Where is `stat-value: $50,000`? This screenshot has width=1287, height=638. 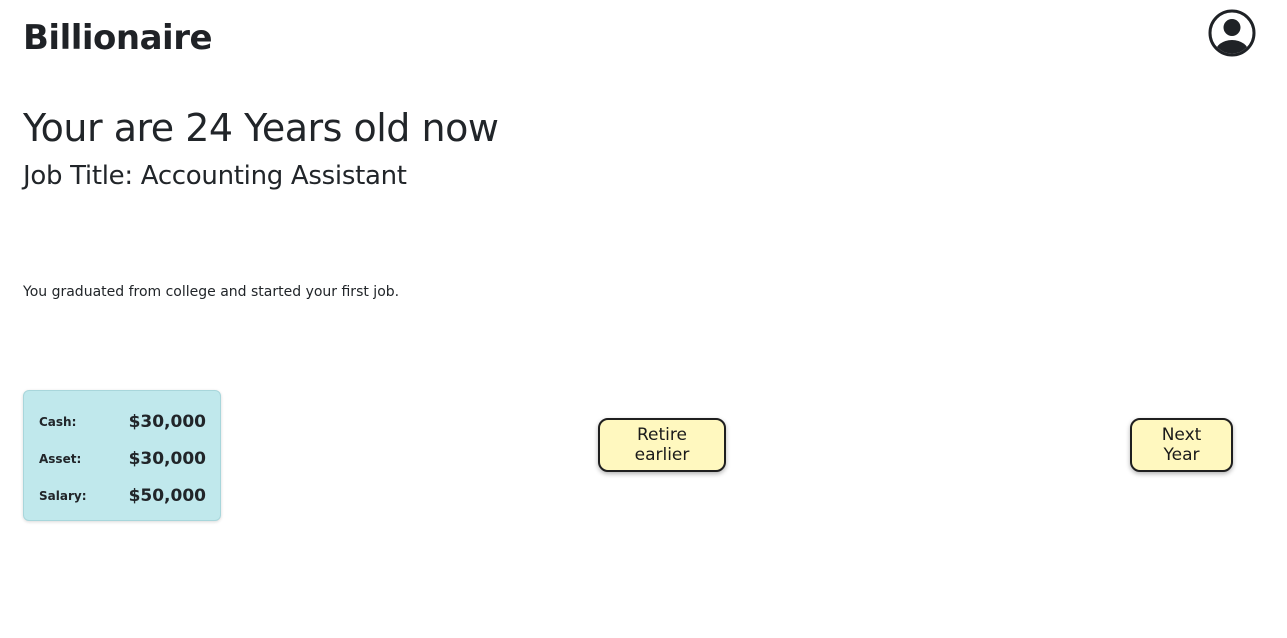 stat-value: $50,000 is located at coordinates (167, 495).